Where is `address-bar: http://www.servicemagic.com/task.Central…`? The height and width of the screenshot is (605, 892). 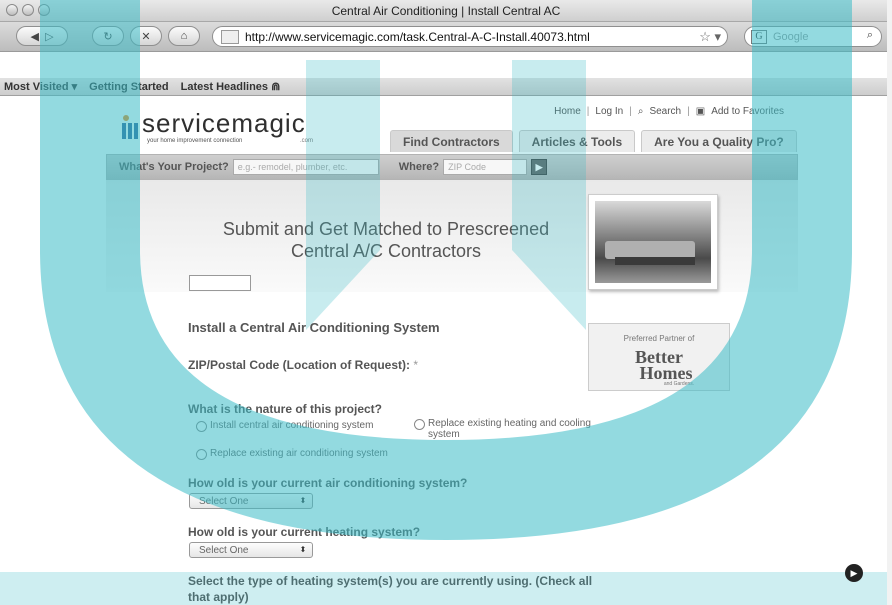
address-bar: http://www.servicemagic.com/task.Central… is located at coordinates (470, 36).